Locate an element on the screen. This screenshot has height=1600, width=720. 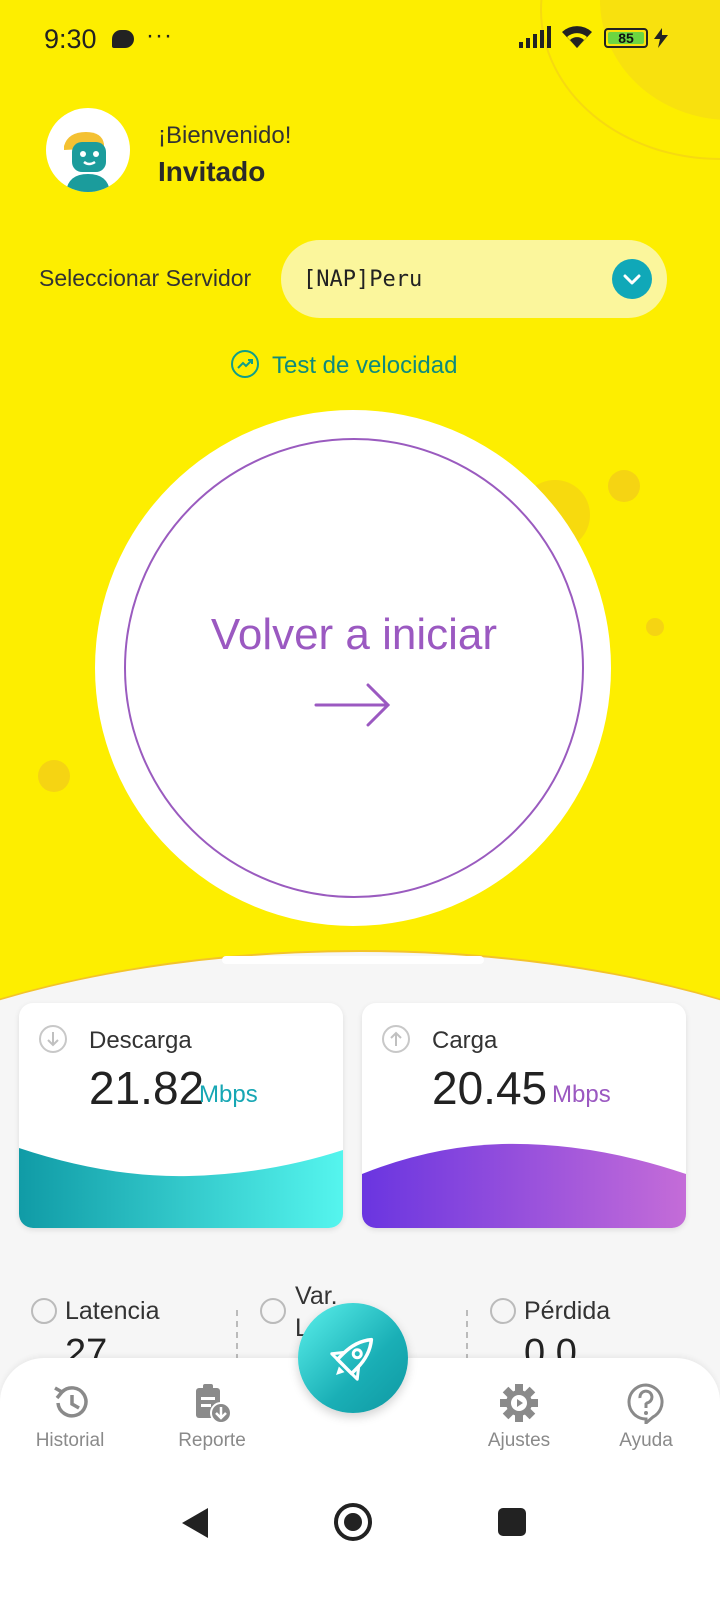
battery-level: 85 is located at coordinates (626, 38).